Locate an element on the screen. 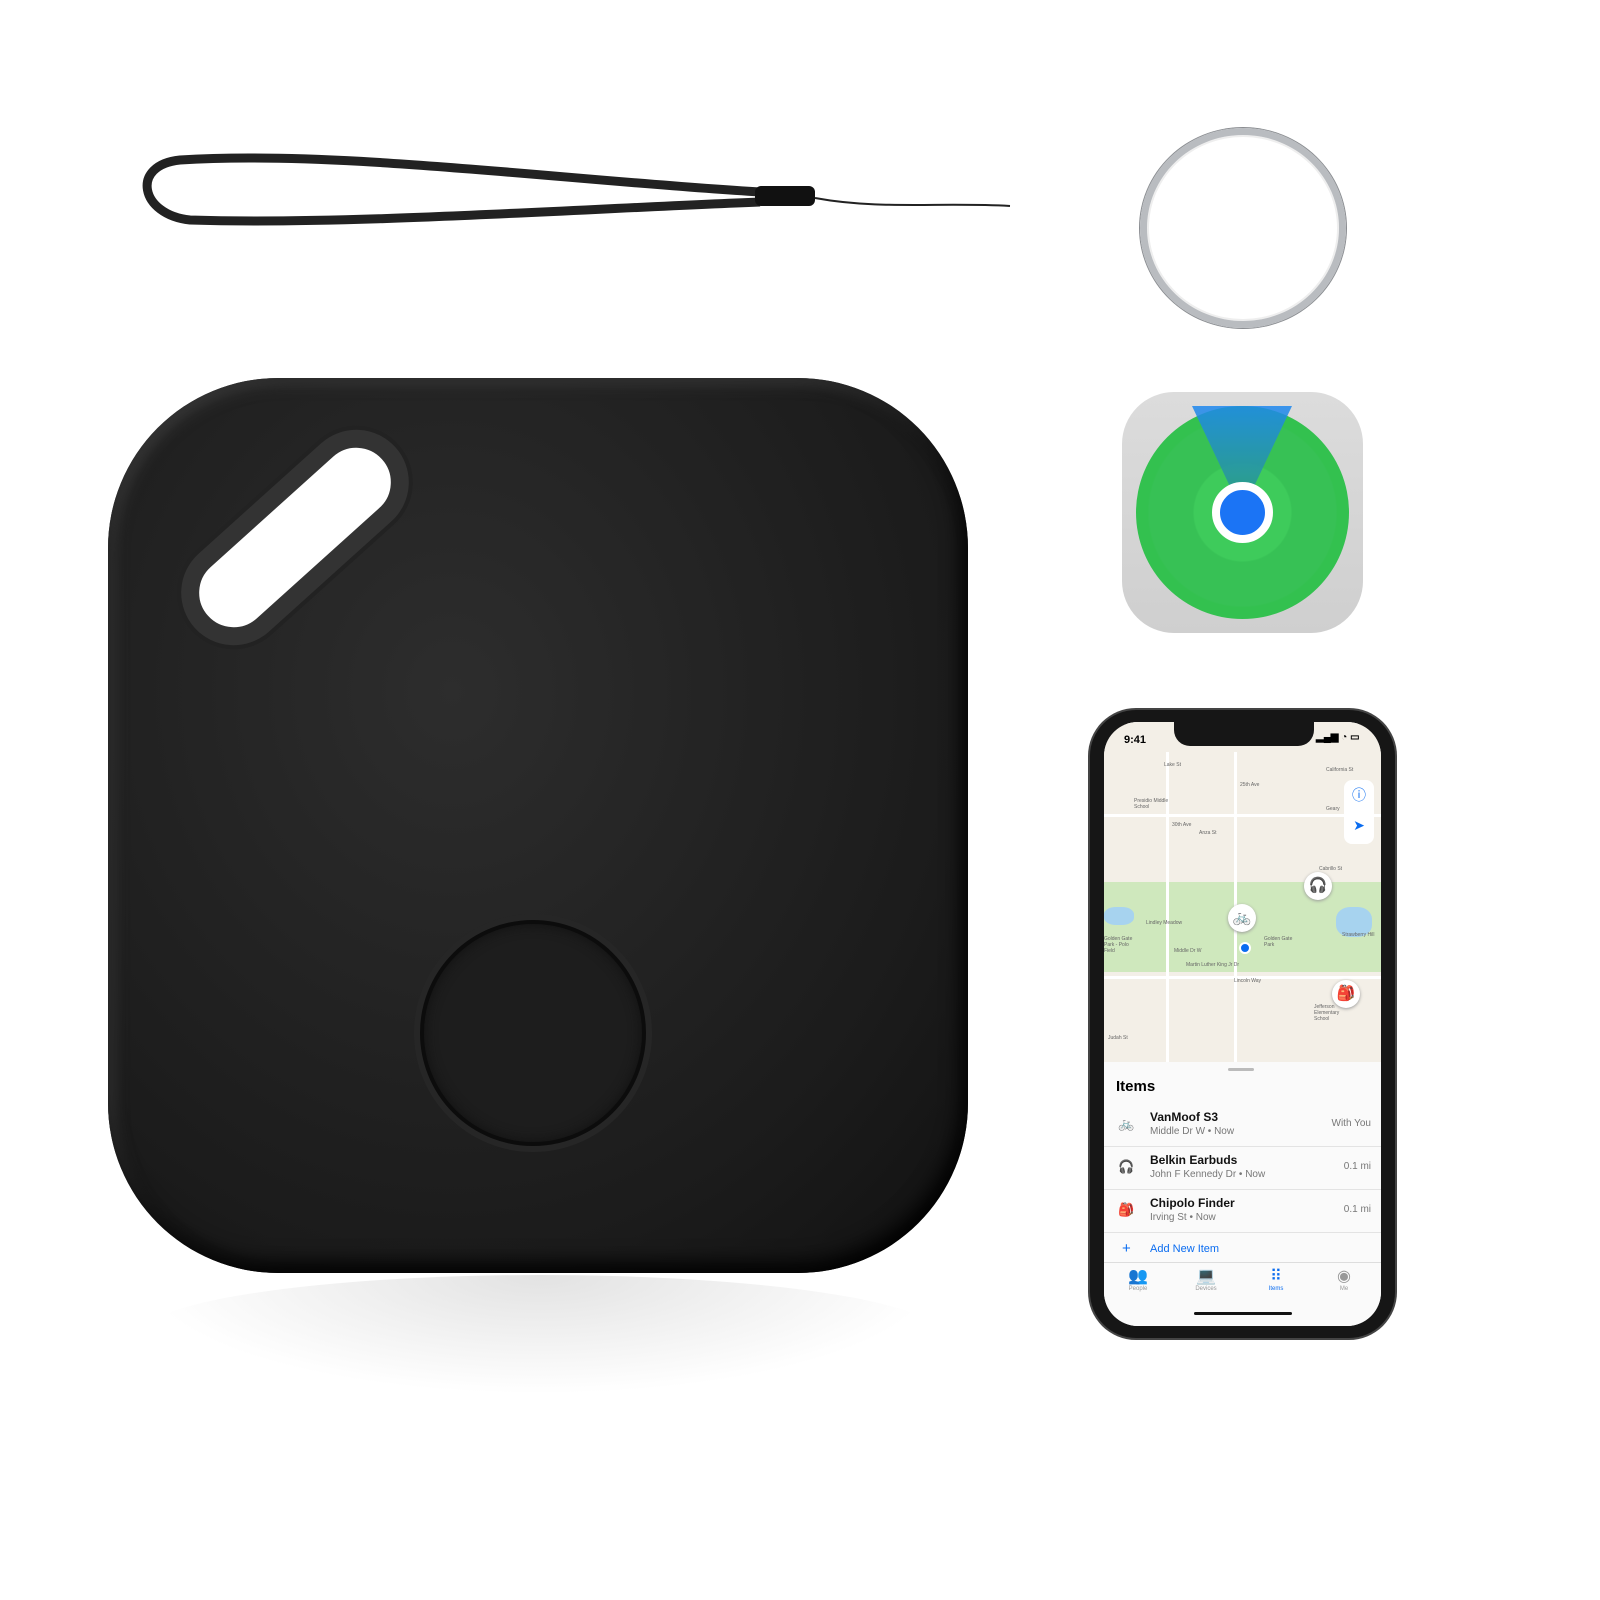 The image size is (1600, 1600). backpack-icon: 🎒 is located at coordinates (1126, 1209).